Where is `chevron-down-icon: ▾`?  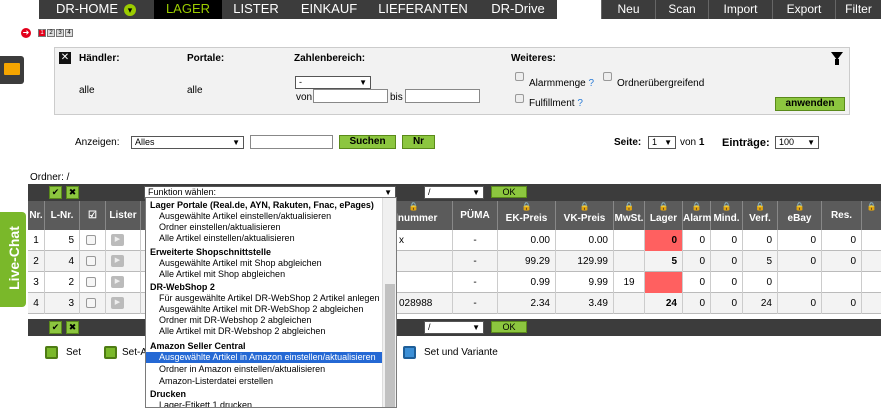
chevron-down-icon: ▾ is located at coordinates (130, 9).